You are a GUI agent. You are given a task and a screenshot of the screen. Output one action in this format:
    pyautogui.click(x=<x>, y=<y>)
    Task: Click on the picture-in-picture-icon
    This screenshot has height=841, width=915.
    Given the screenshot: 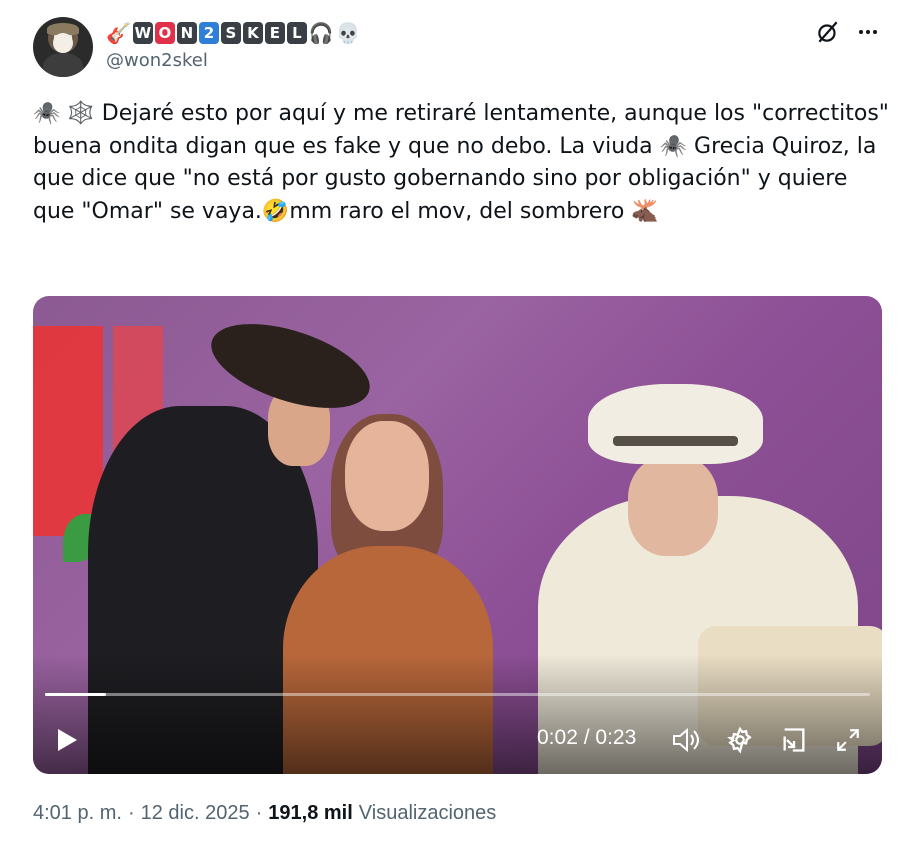 What is the action you would take?
    pyautogui.click(x=794, y=740)
    